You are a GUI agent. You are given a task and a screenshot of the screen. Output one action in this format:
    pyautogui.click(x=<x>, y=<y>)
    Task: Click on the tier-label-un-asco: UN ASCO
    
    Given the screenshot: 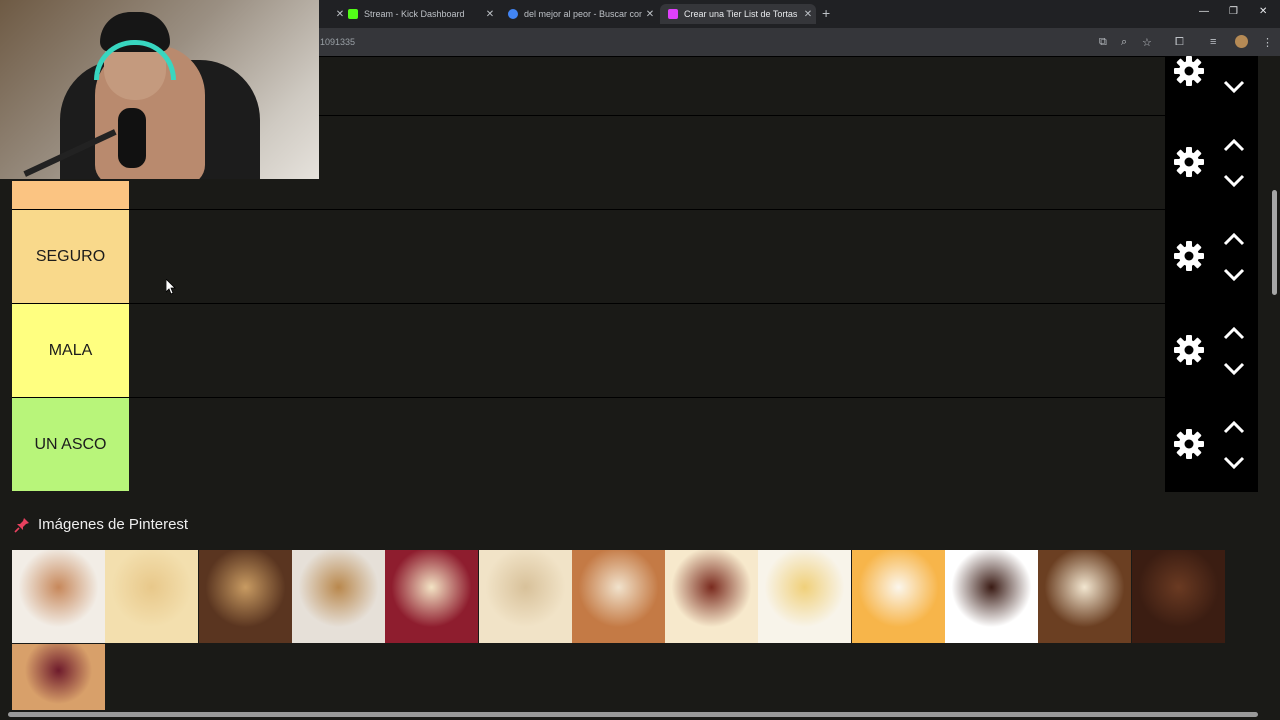 What is the action you would take?
    pyautogui.click(x=70, y=444)
    